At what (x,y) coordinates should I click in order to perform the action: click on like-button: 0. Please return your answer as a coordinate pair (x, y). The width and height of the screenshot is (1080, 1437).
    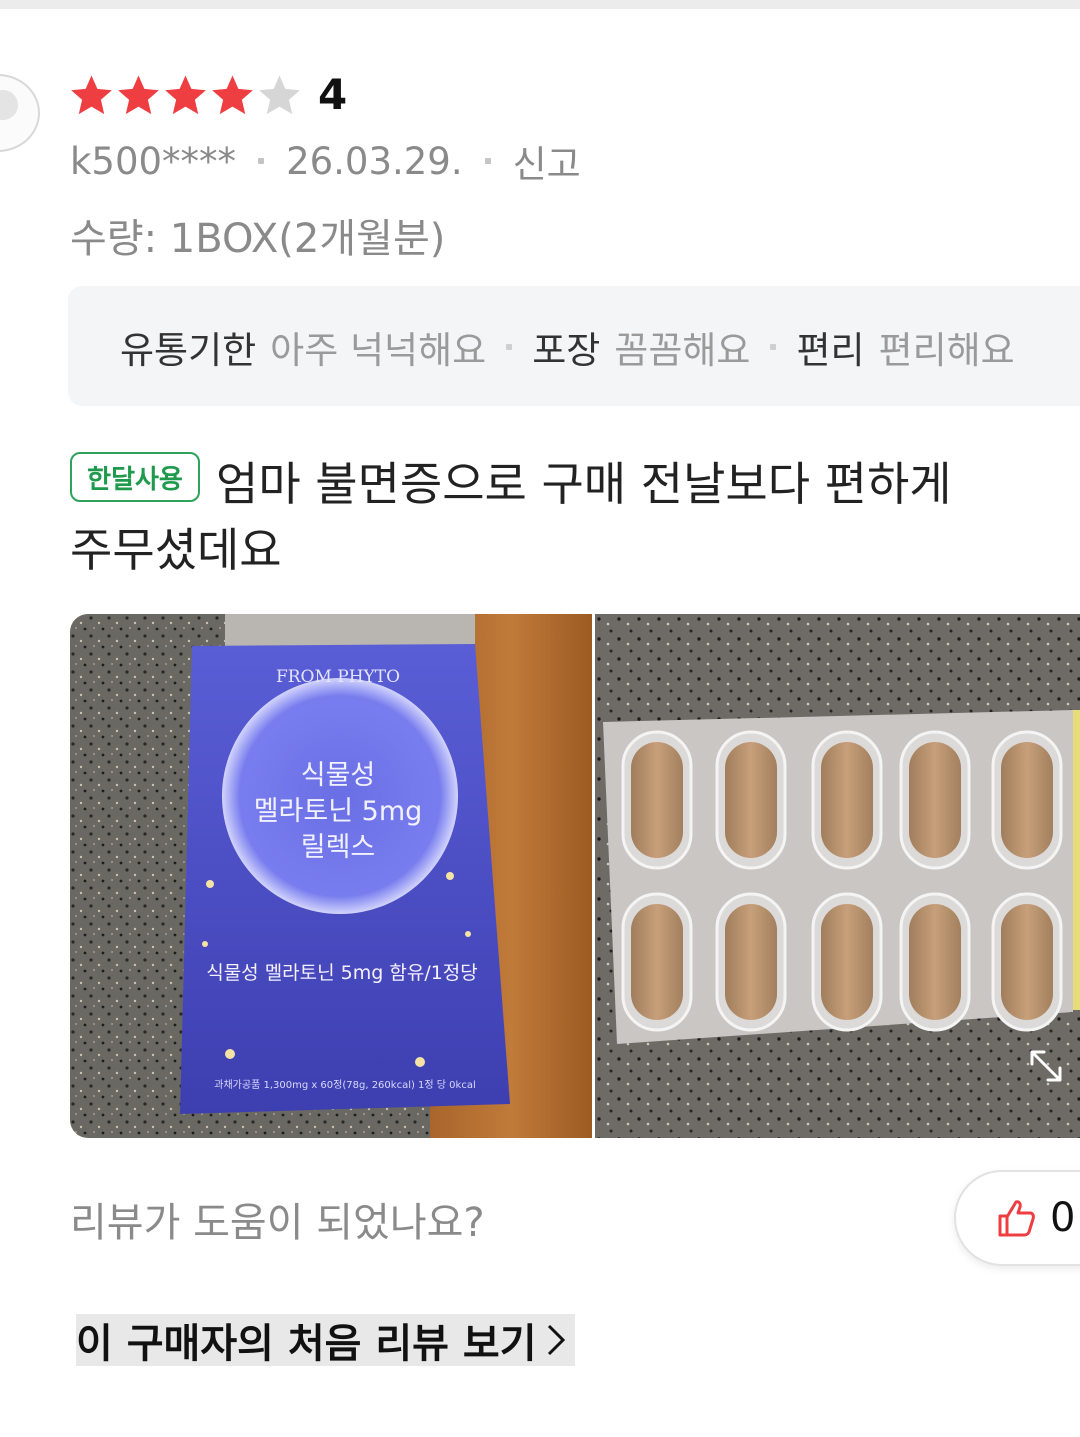
    Looking at the image, I should click on (1017, 1218).